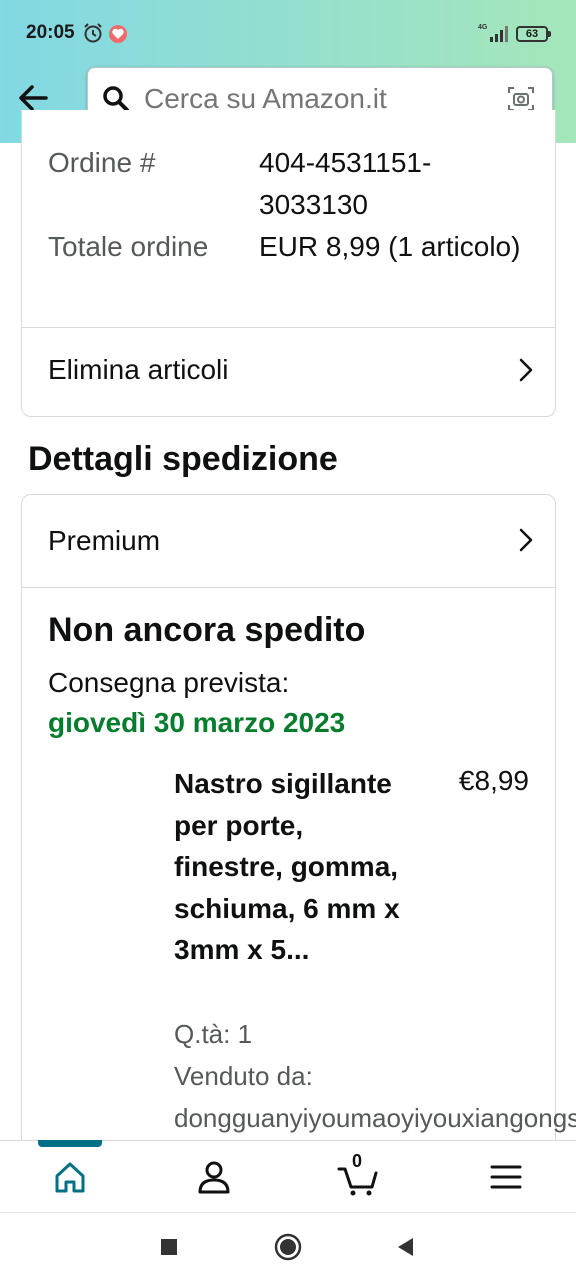  What do you see at coordinates (104, 540) in the screenshot?
I see `shipping-service-label: Premium` at bounding box center [104, 540].